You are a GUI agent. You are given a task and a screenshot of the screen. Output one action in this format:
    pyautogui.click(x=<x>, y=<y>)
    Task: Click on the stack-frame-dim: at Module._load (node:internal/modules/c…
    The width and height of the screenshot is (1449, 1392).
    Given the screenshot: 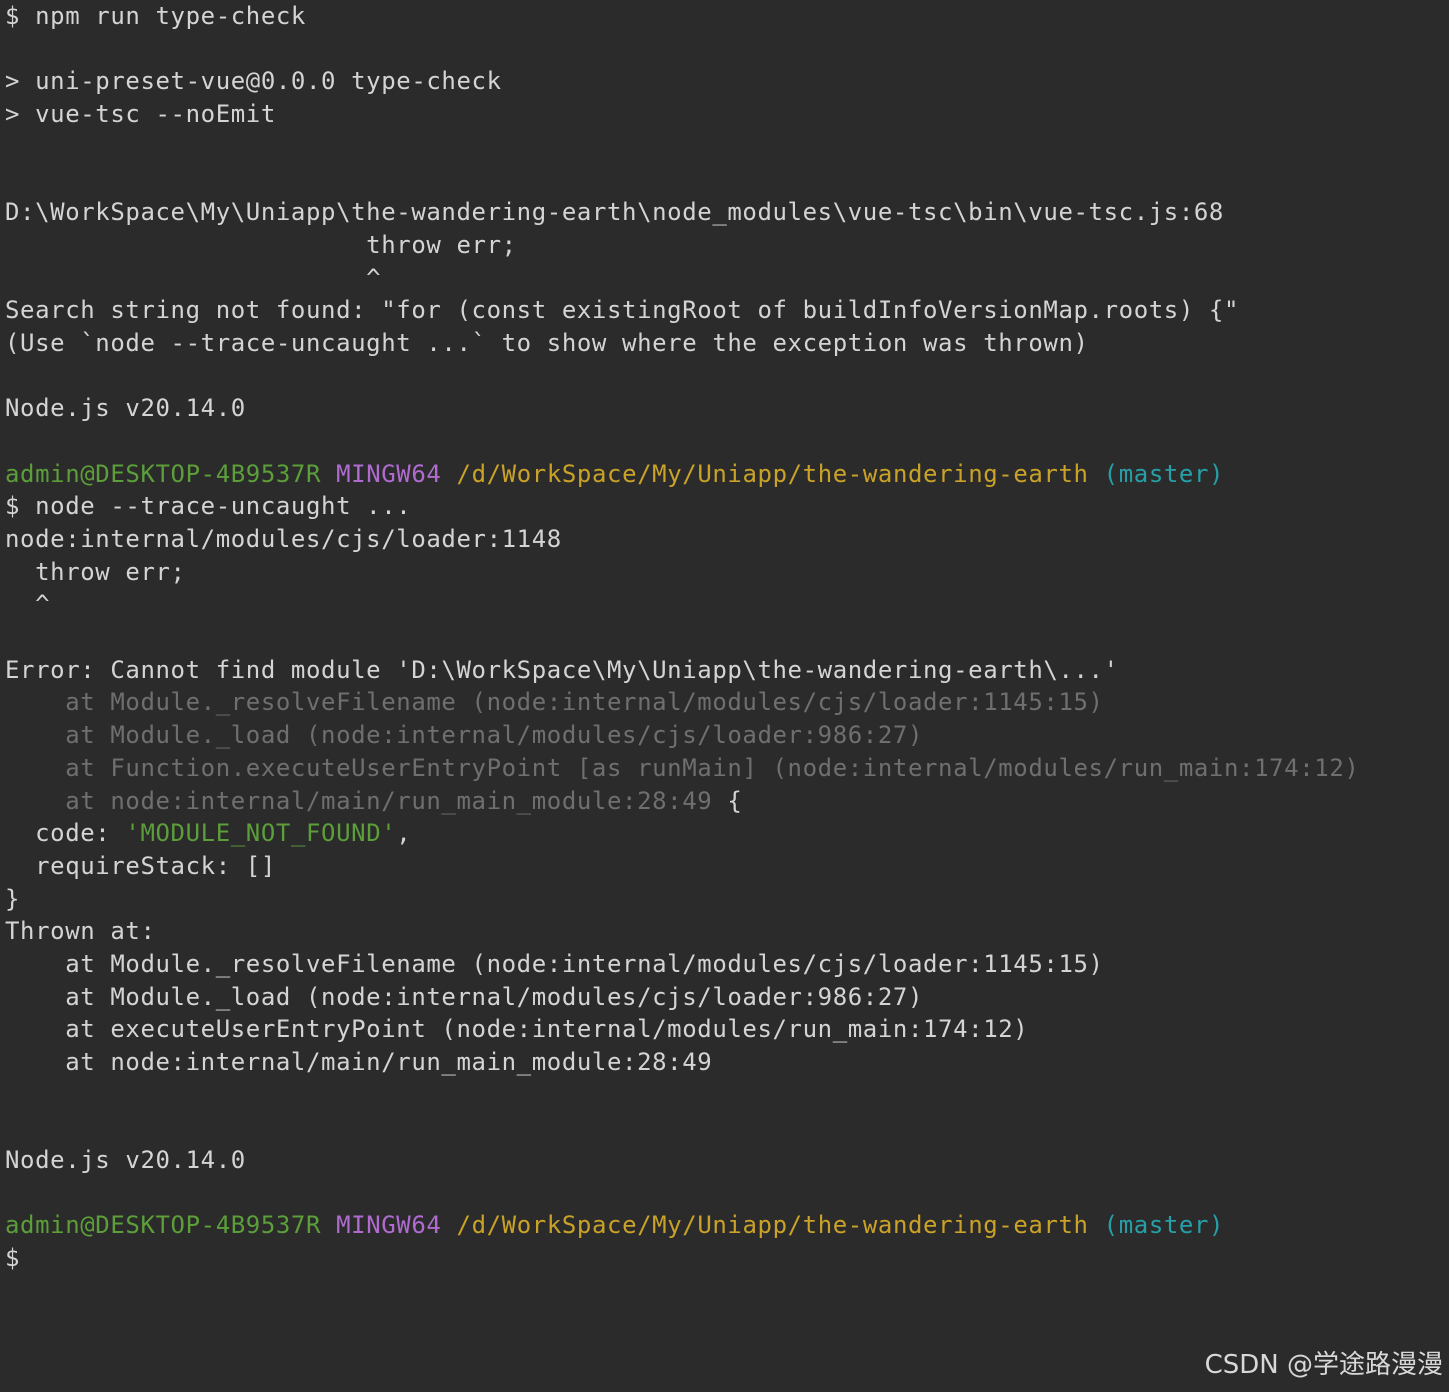 What is the action you would take?
    pyautogui.click(x=464, y=735)
    